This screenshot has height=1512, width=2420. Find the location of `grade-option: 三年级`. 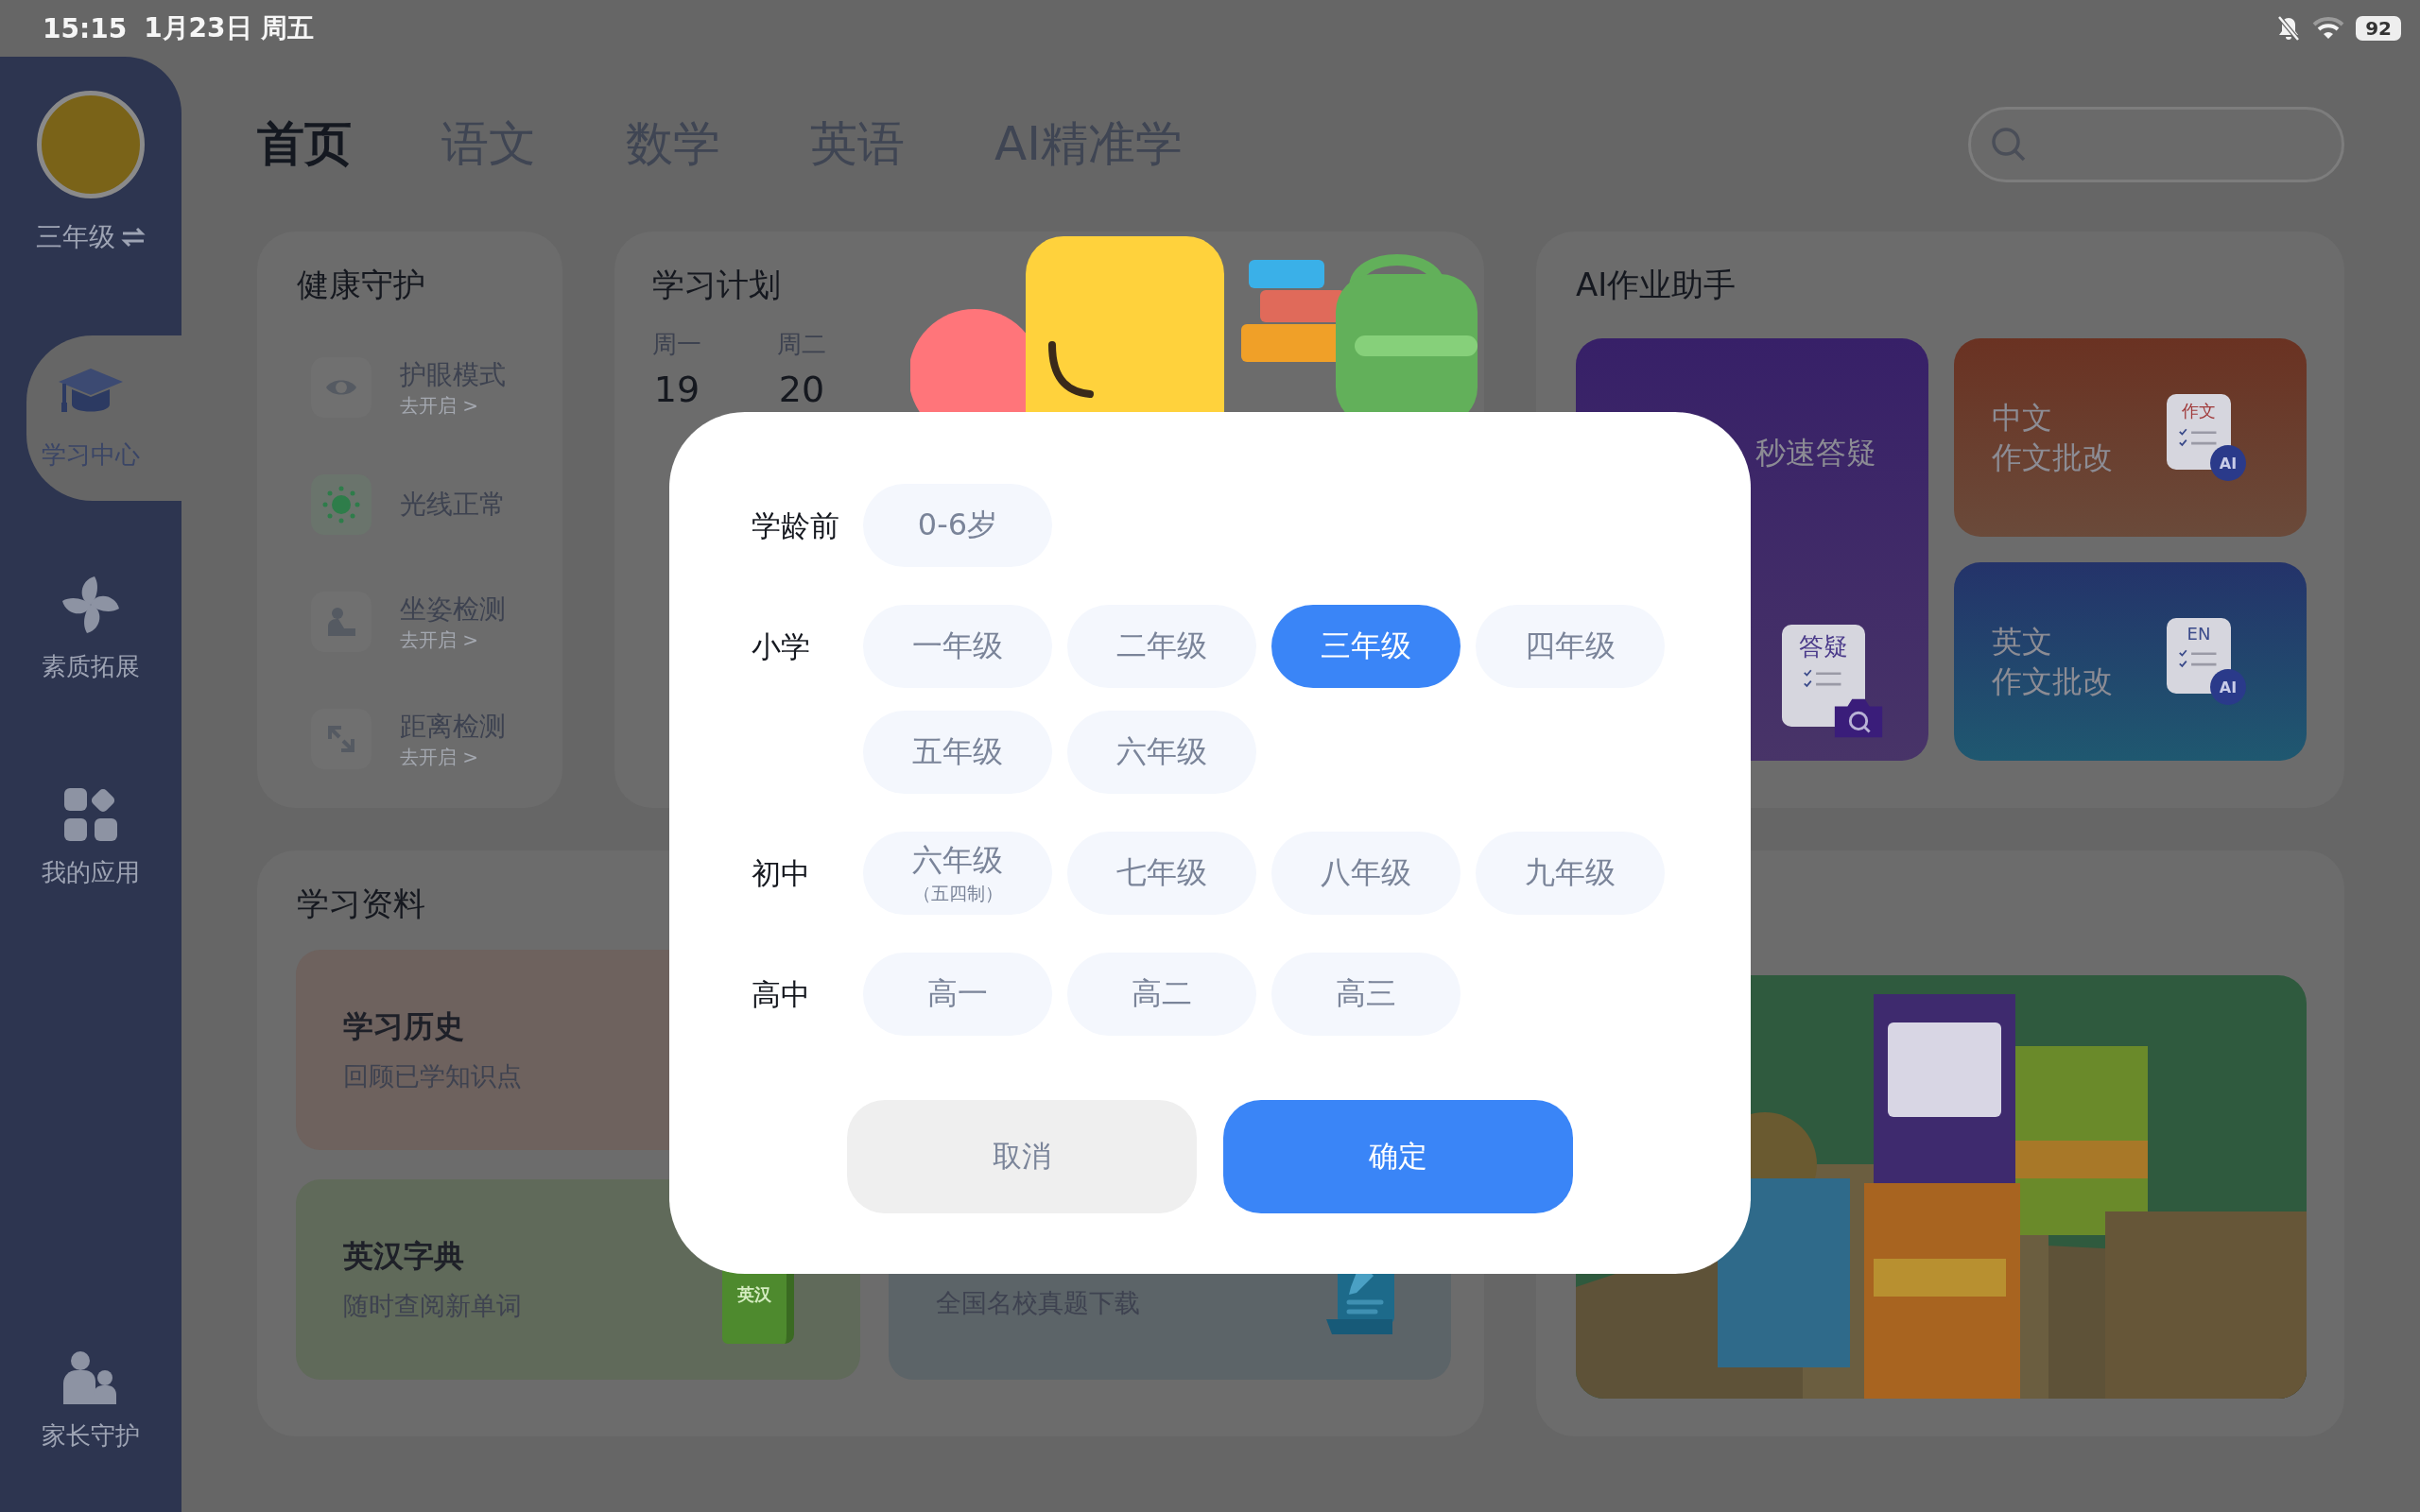

grade-option: 三年级 is located at coordinates (1366, 646).